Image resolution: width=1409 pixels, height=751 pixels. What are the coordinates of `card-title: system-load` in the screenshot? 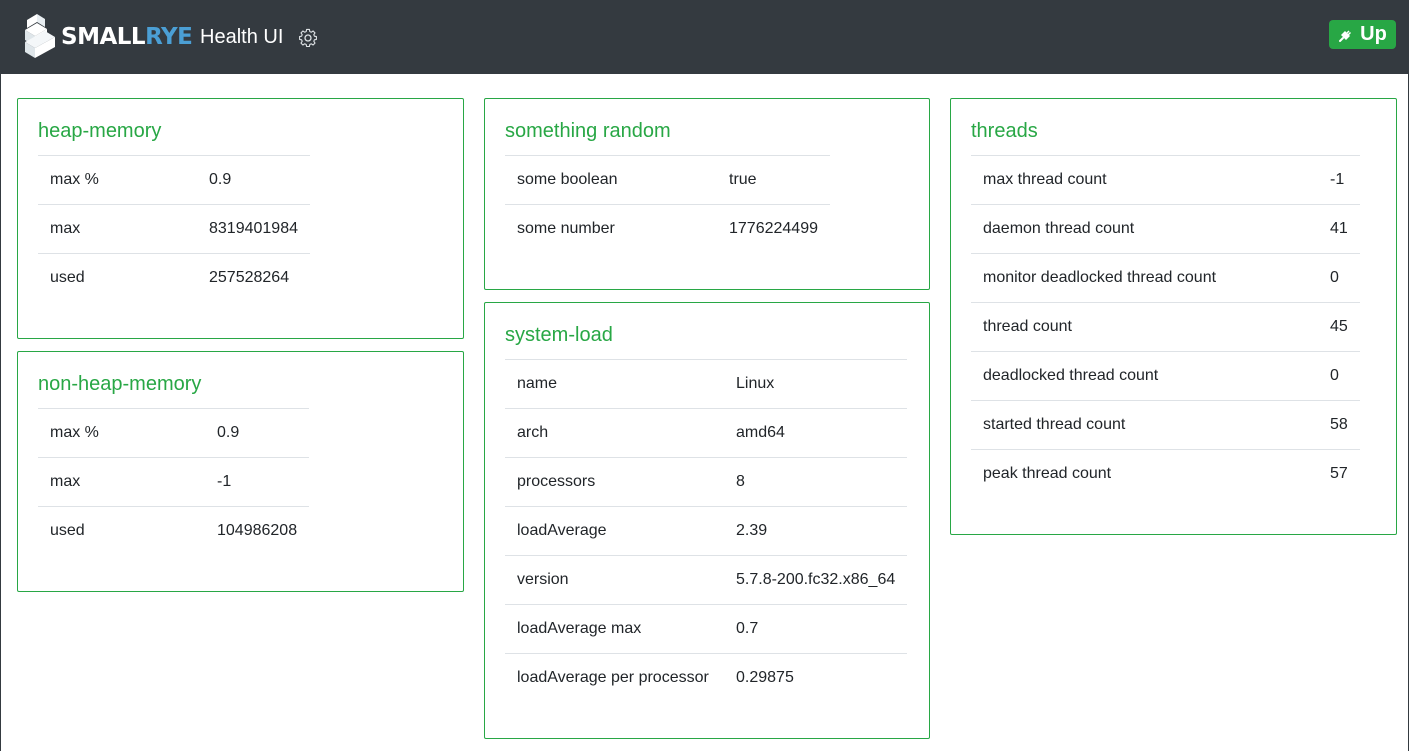 It's located at (559, 335).